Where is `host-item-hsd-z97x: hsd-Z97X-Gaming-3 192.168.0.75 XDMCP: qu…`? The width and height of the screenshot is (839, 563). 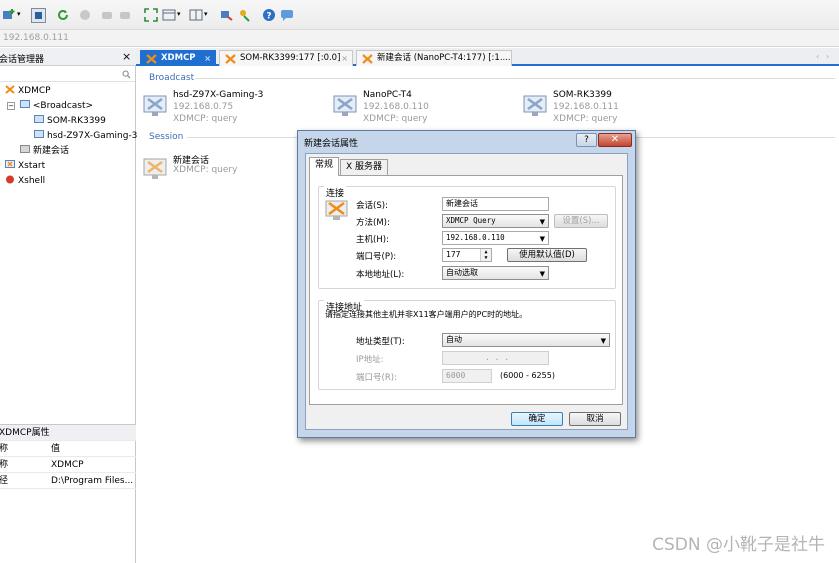
host-item-hsd-z97x: hsd-Z97X-Gaming-3 192.168.0.75 XDMCP: qu… is located at coordinates (233, 110).